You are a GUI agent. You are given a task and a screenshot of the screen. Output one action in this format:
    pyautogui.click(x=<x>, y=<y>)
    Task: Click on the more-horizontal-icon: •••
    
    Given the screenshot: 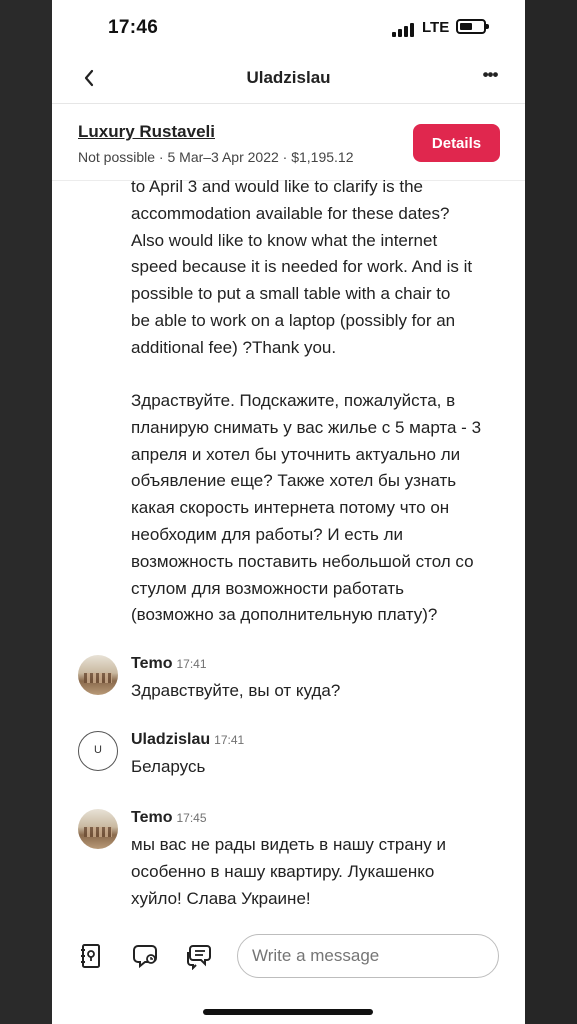 What is the action you would take?
    pyautogui.click(x=490, y=77)
    